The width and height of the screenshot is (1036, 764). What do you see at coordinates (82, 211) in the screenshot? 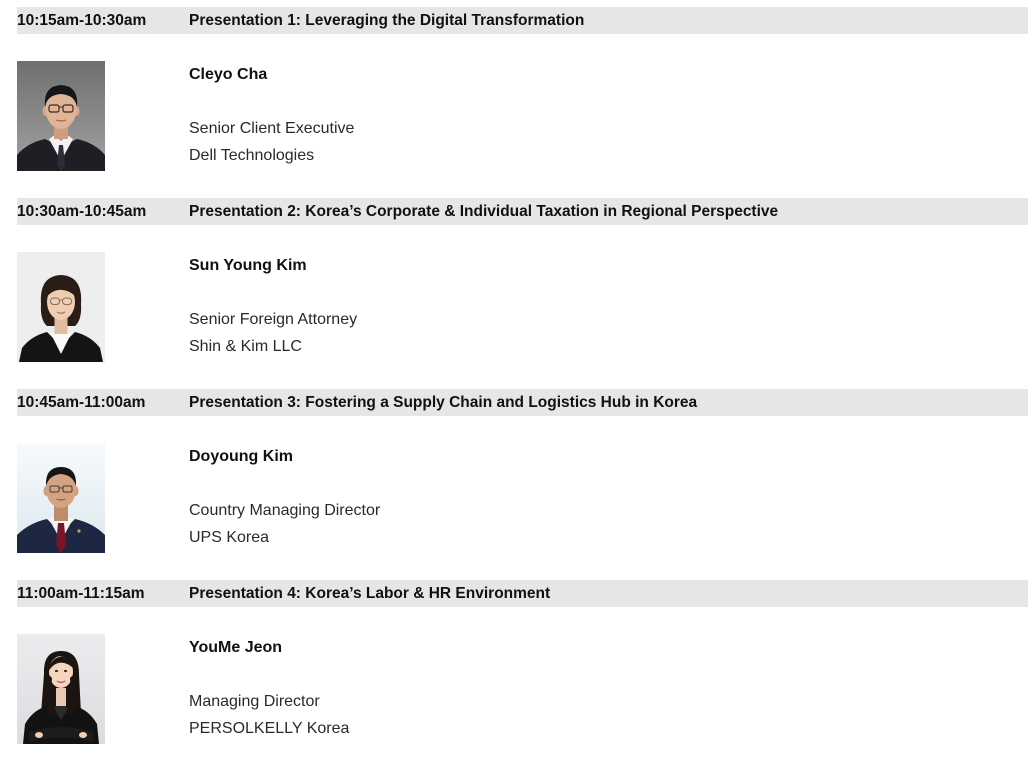
I see `session-time: 10:30am-10:45am` at bounding box center [82, 211].